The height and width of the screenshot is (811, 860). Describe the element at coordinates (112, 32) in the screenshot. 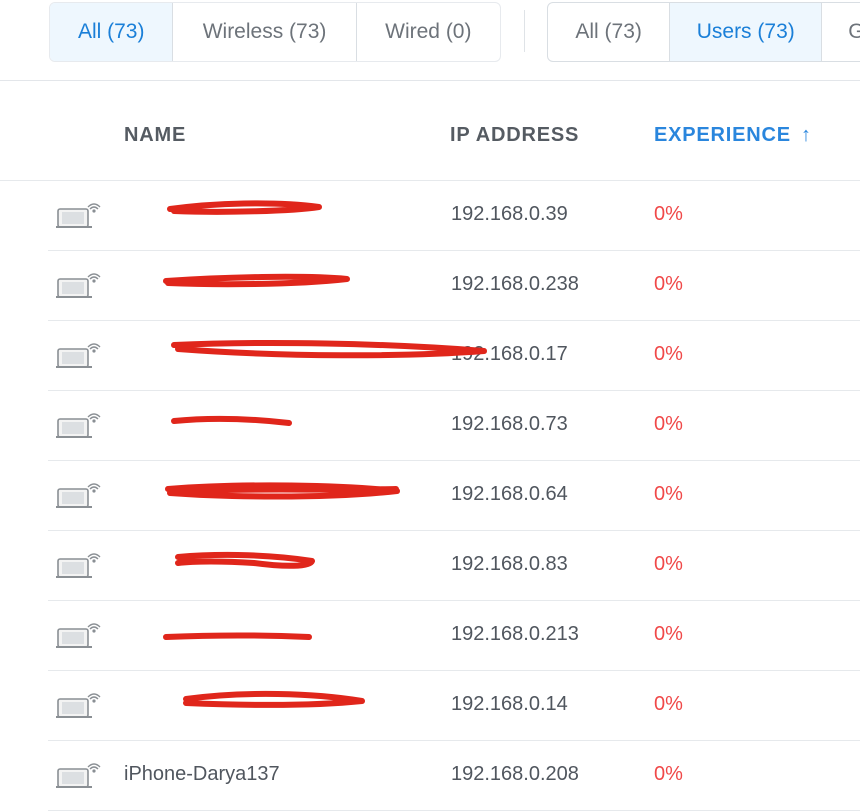

I see `filter-all-connections: All (73)` at that location.